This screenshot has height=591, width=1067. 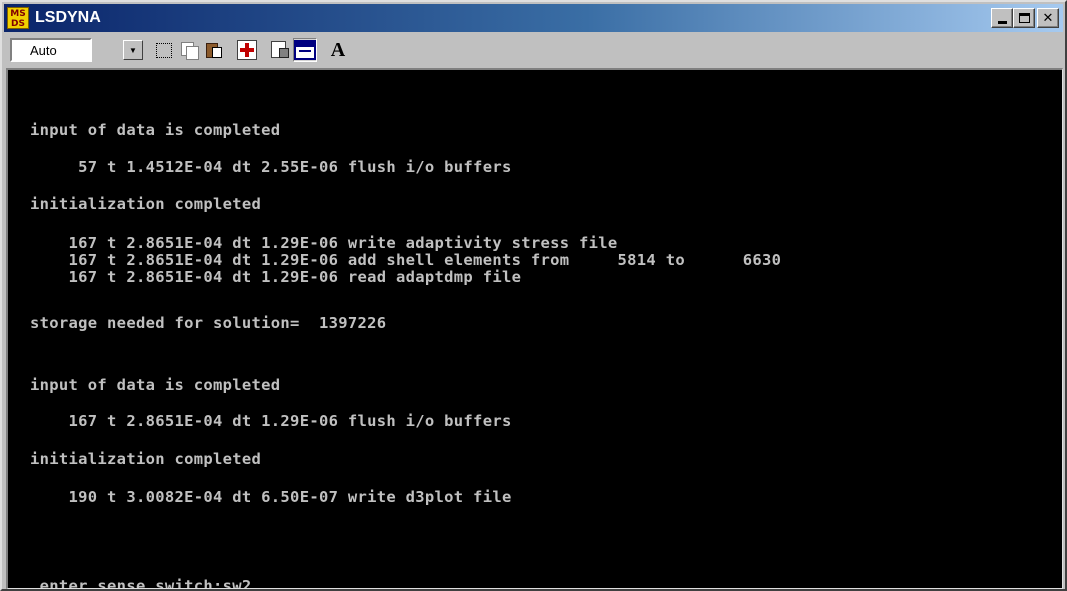 I want to click on full-screen-button, so click(x=247, y=50).